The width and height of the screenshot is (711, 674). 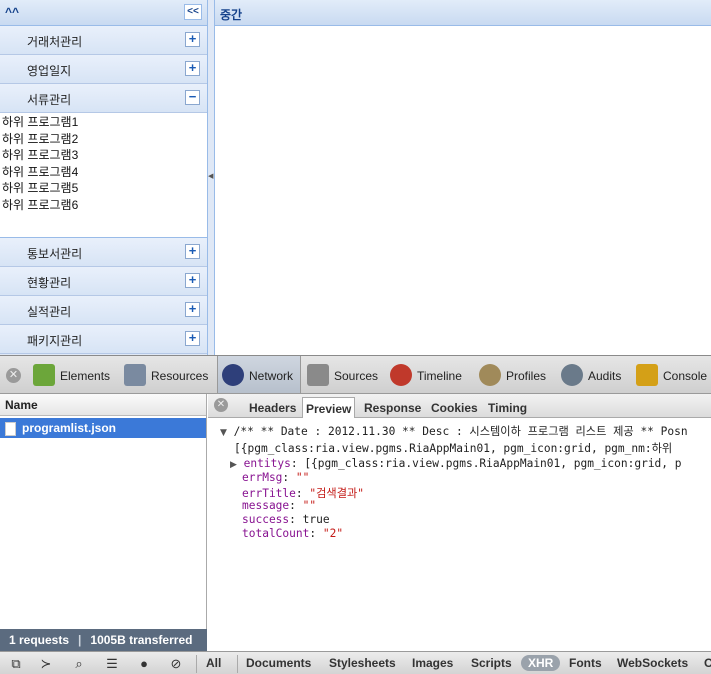 What do you see at coordinates (337, 493) in the screenshot?
I see `json-value: "검색결과"` at bounding box center [337, 493].